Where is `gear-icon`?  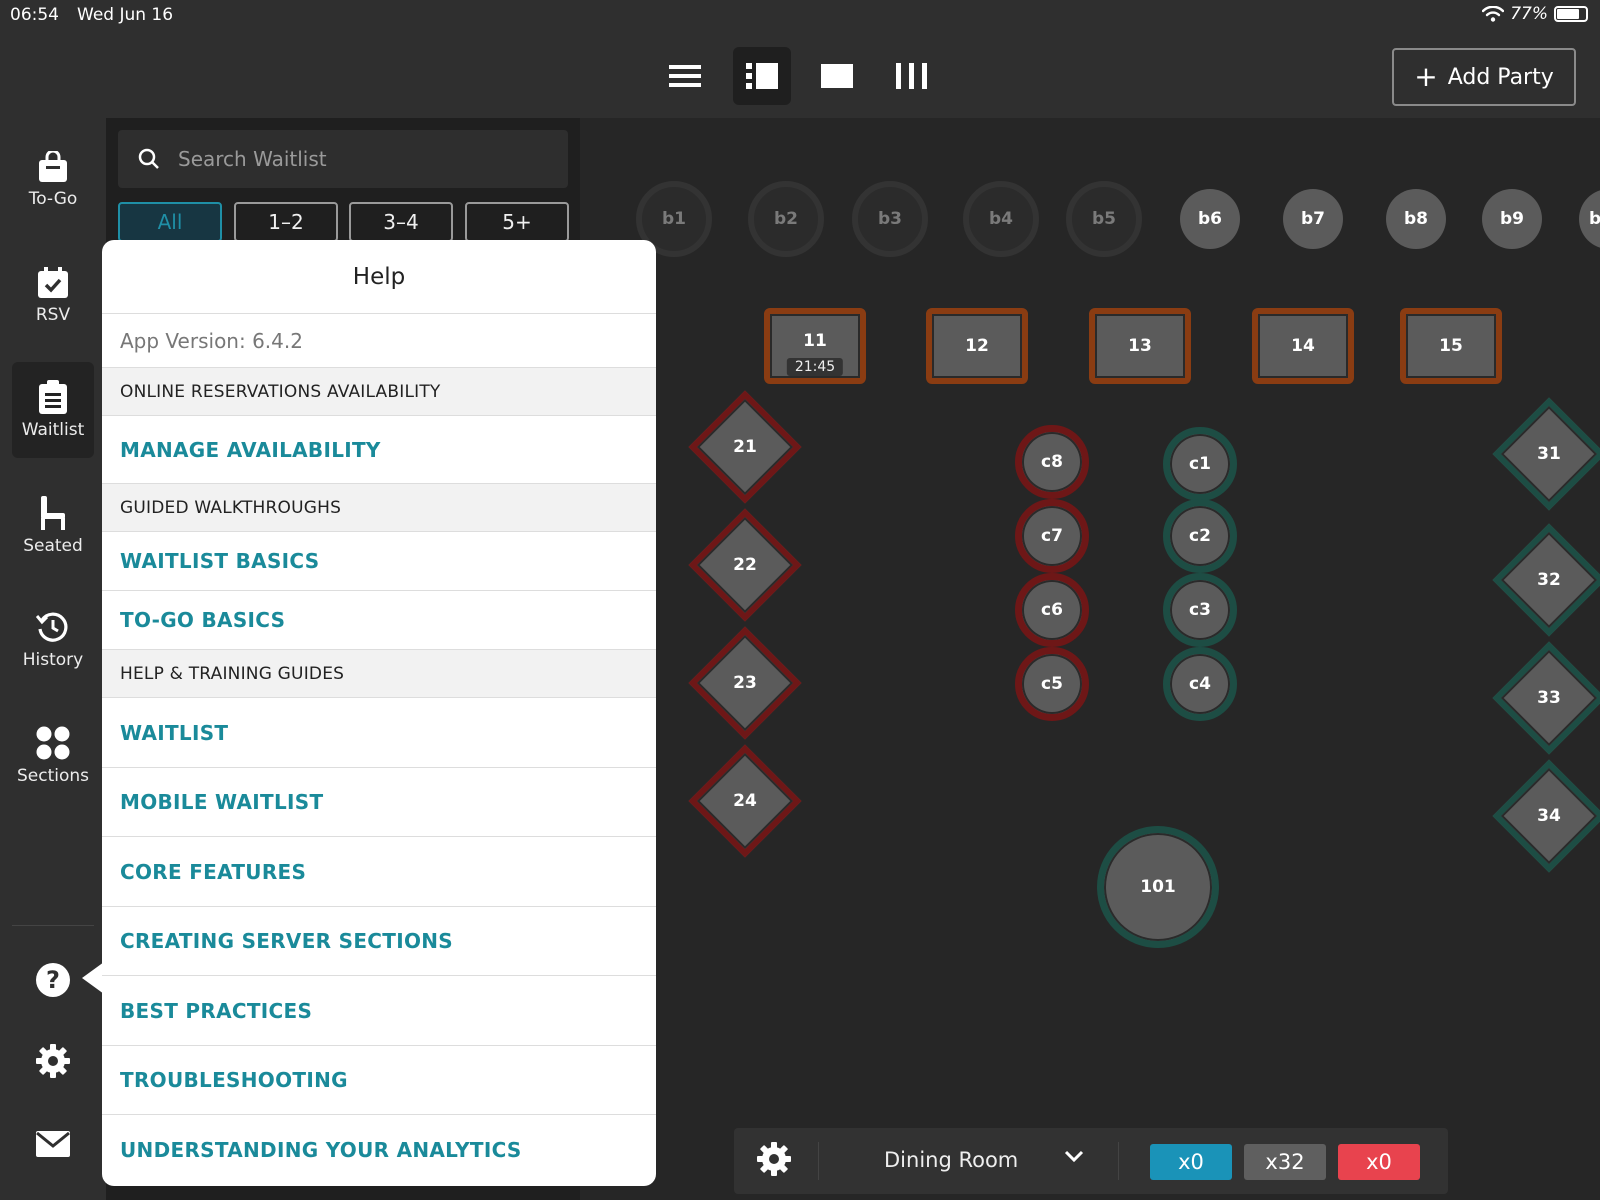
gear-icon is located at coordinates (53, 1061).